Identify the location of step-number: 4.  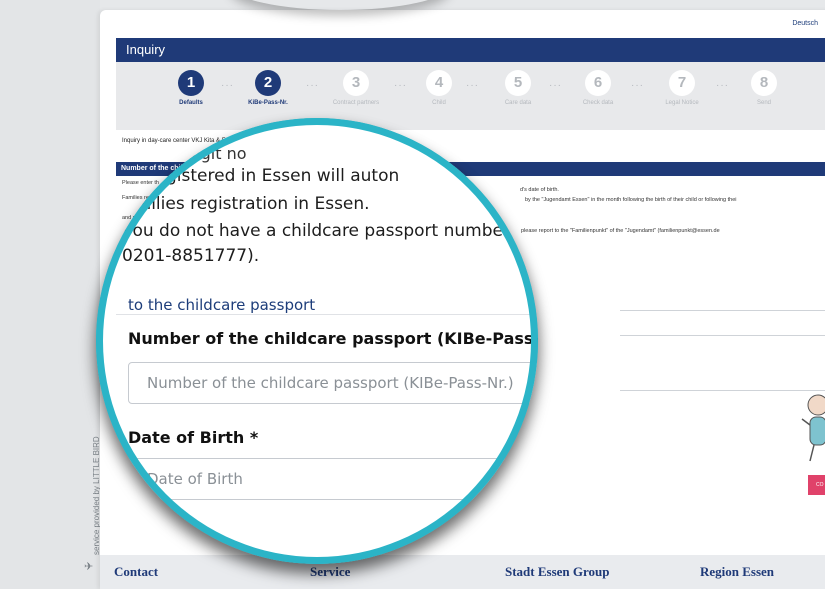
(439, 83).